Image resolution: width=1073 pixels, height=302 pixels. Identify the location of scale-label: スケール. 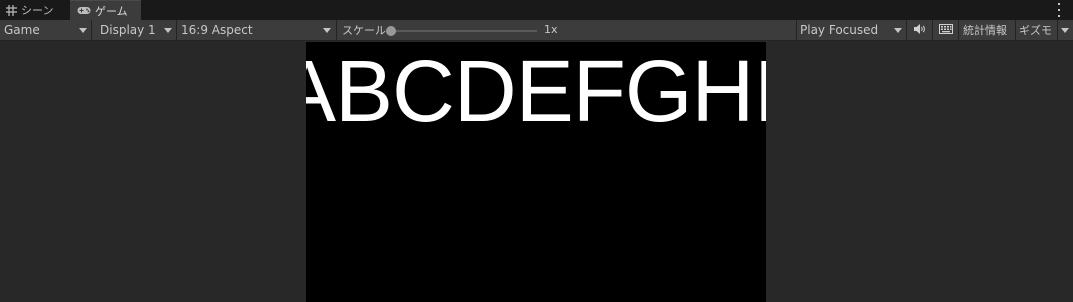
(364, 30).